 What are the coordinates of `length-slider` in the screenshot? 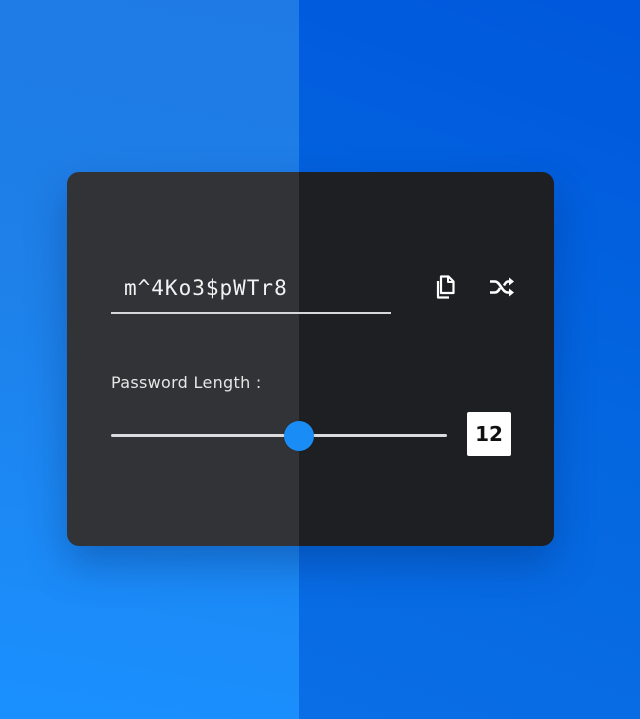 It's located at (279, 436).